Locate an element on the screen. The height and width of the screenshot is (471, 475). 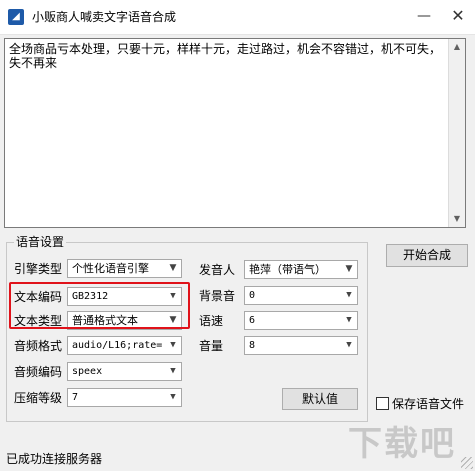
vertical-scrollbar: ▲ ▼ is located at coordinates (456, 133).